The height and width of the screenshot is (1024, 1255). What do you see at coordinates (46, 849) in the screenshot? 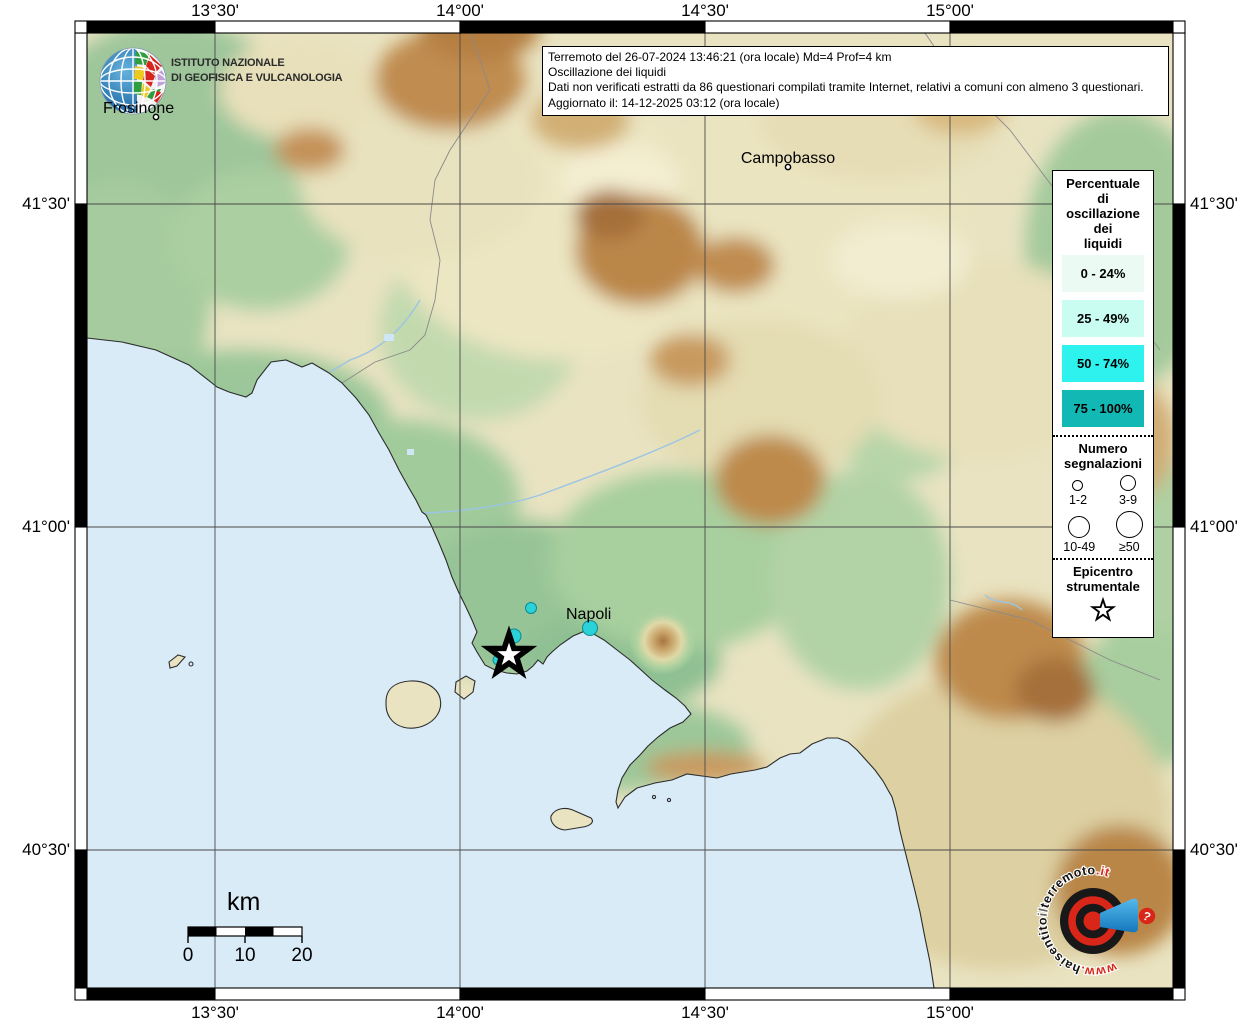
I see `axis-left-40-30: 40°30'` at bounding box center [46, 849].